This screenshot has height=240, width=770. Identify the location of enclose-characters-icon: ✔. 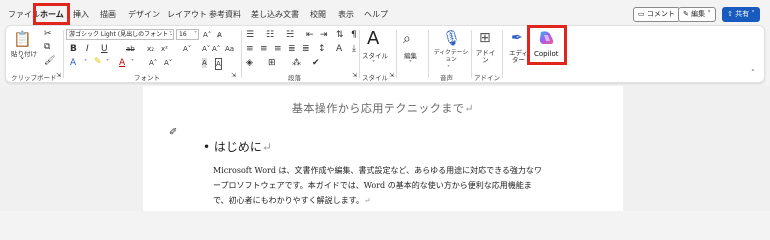
(316, 63).